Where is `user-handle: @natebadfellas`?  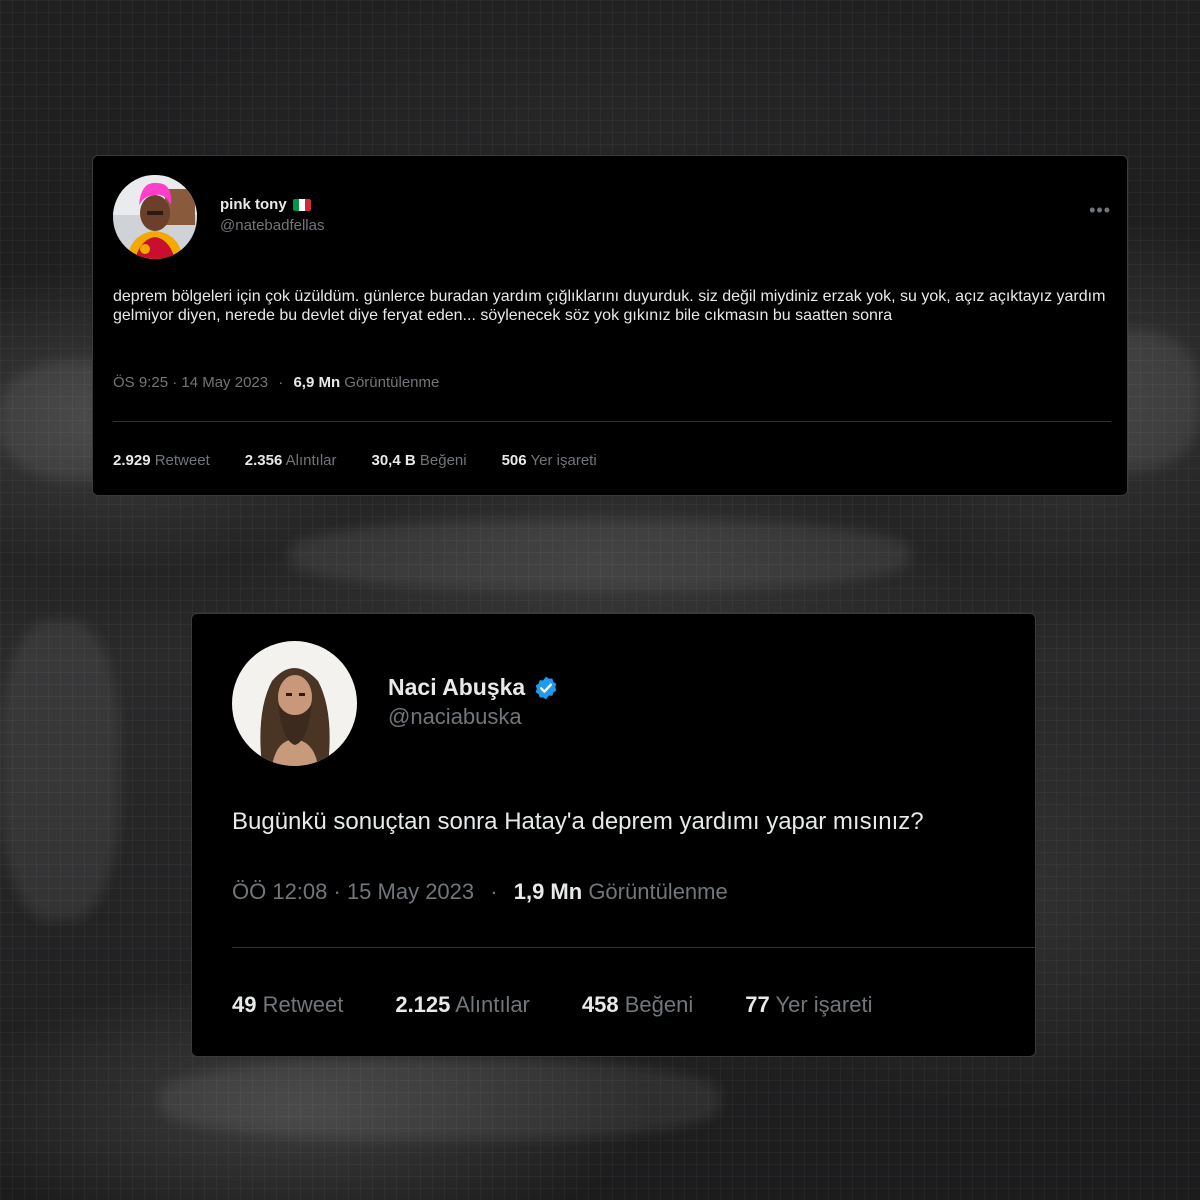 user-handle: @natebadfellas is located at coordinates (272, 225).